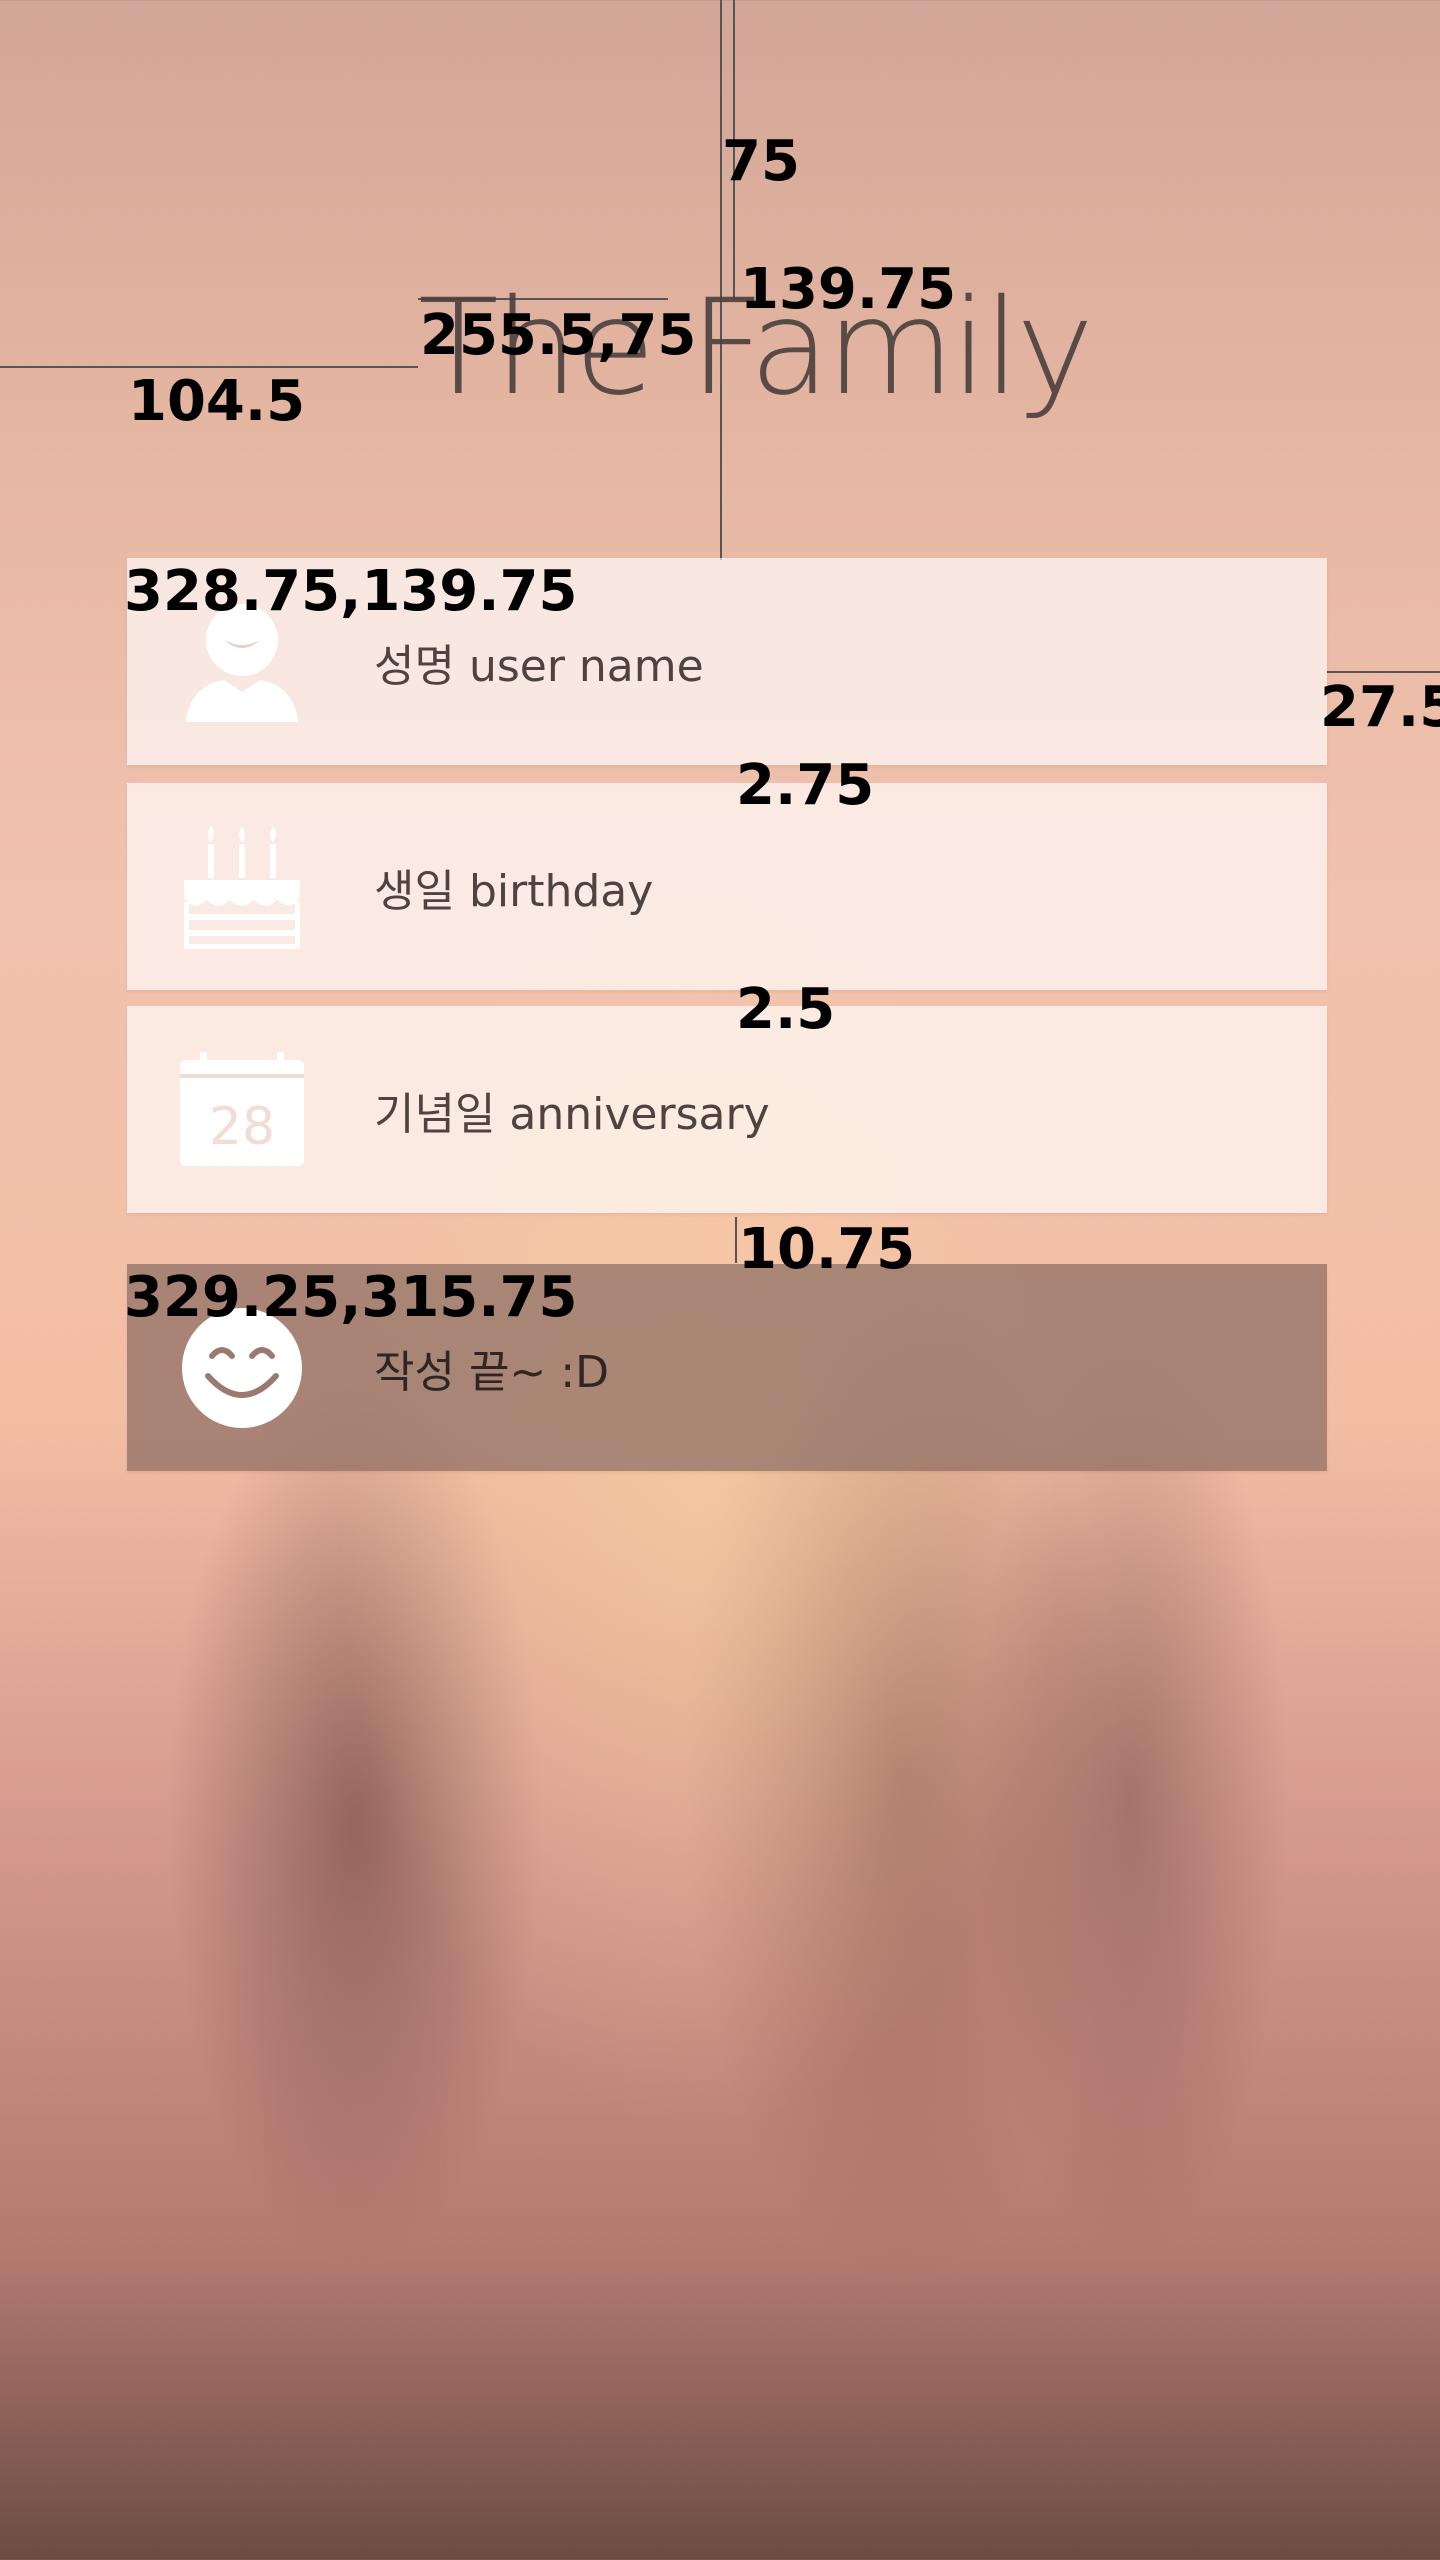  I want to click on birthday-field: 생일 birthday, so click(727, 886).